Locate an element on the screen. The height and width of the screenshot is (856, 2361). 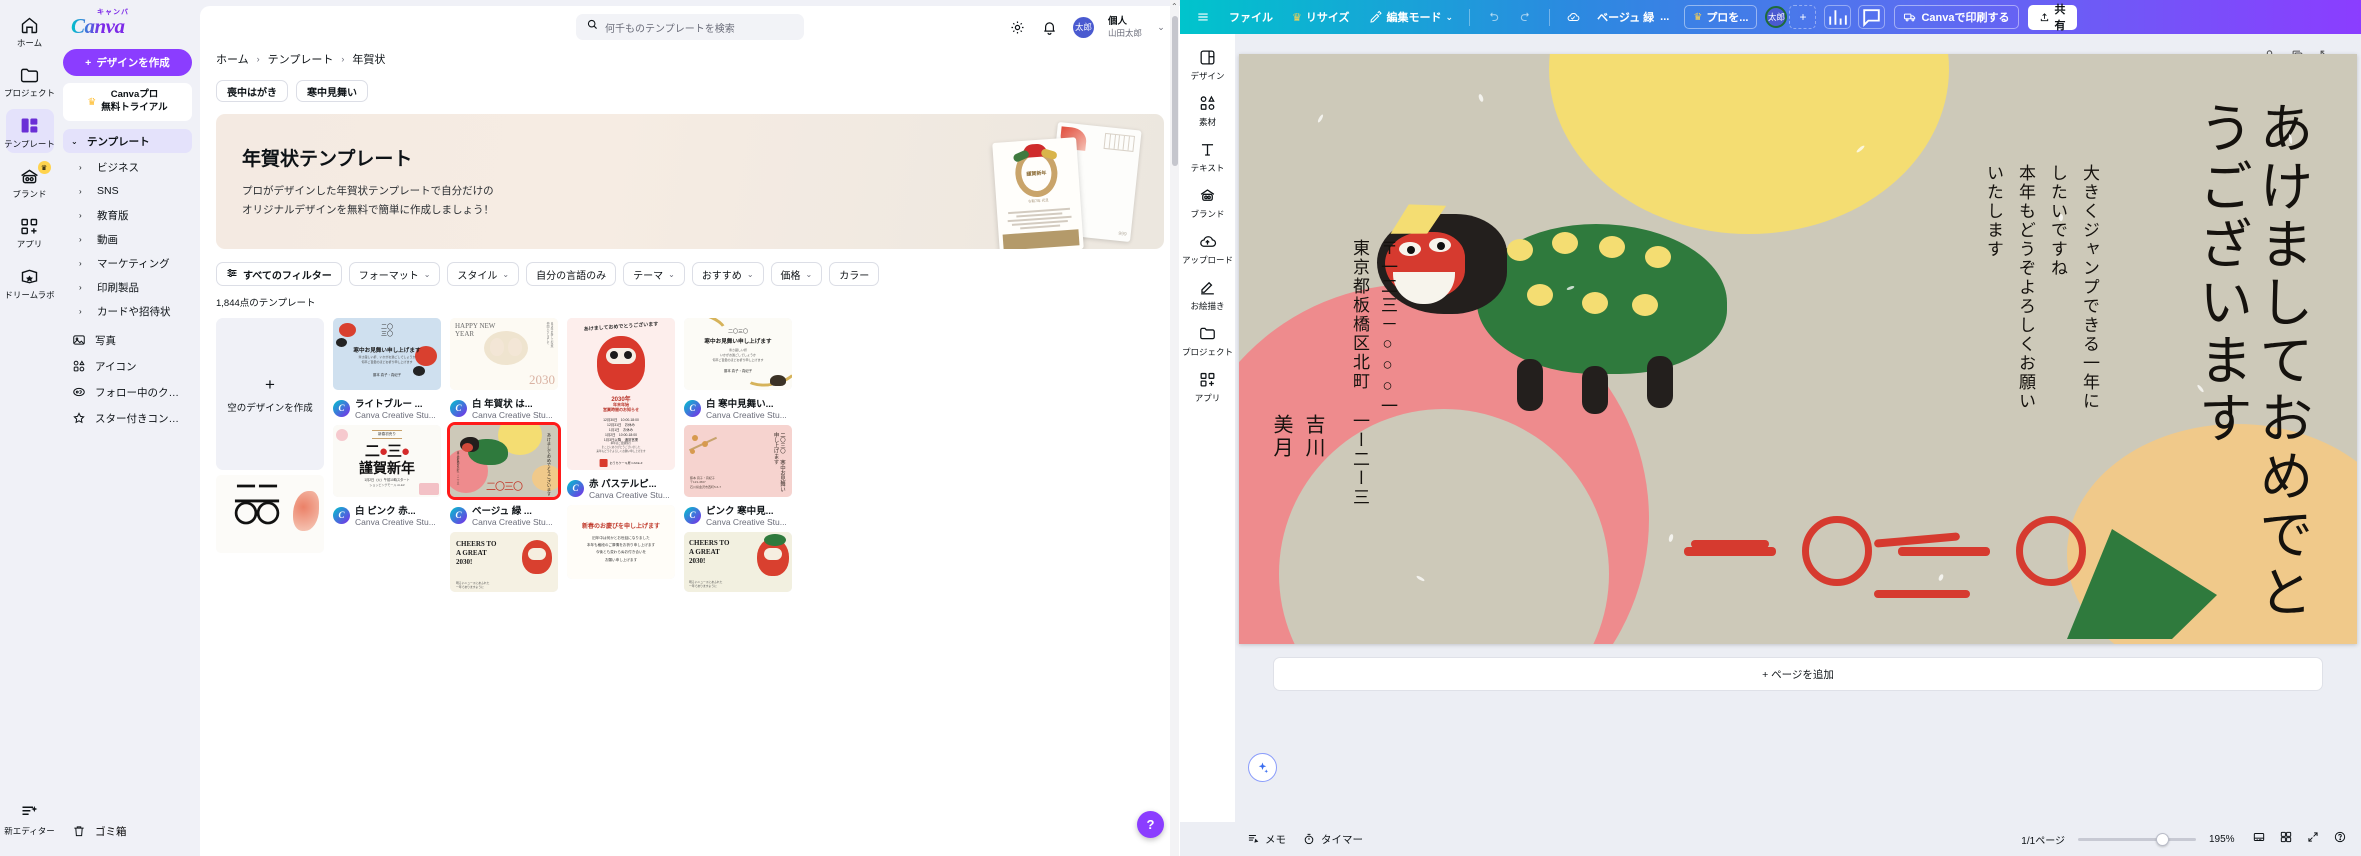
canva-logo: キャンバ Canva is located at coordinates (131, 24).